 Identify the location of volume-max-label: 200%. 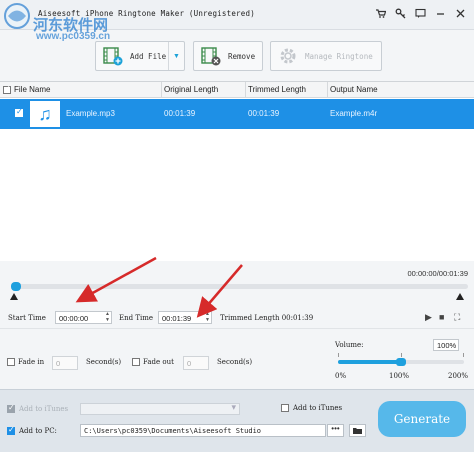
(458, 376).